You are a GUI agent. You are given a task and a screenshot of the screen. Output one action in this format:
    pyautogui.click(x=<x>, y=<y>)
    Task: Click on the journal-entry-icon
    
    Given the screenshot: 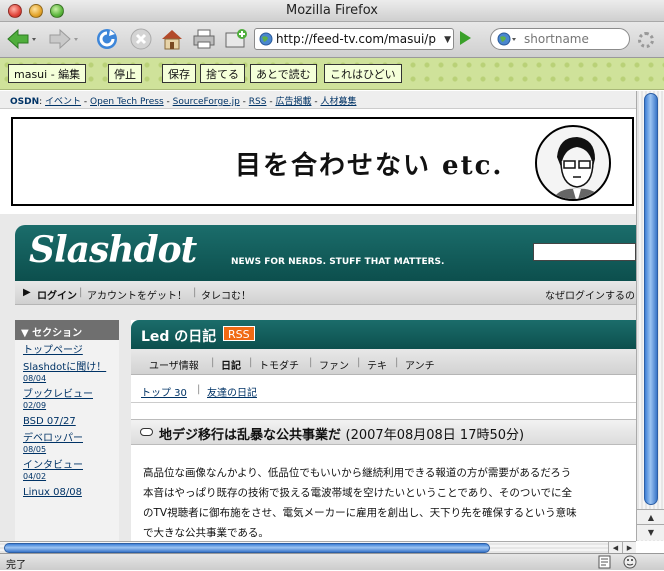 What is the action you would take?
    pyautogui.click(x=146, y=432)
    